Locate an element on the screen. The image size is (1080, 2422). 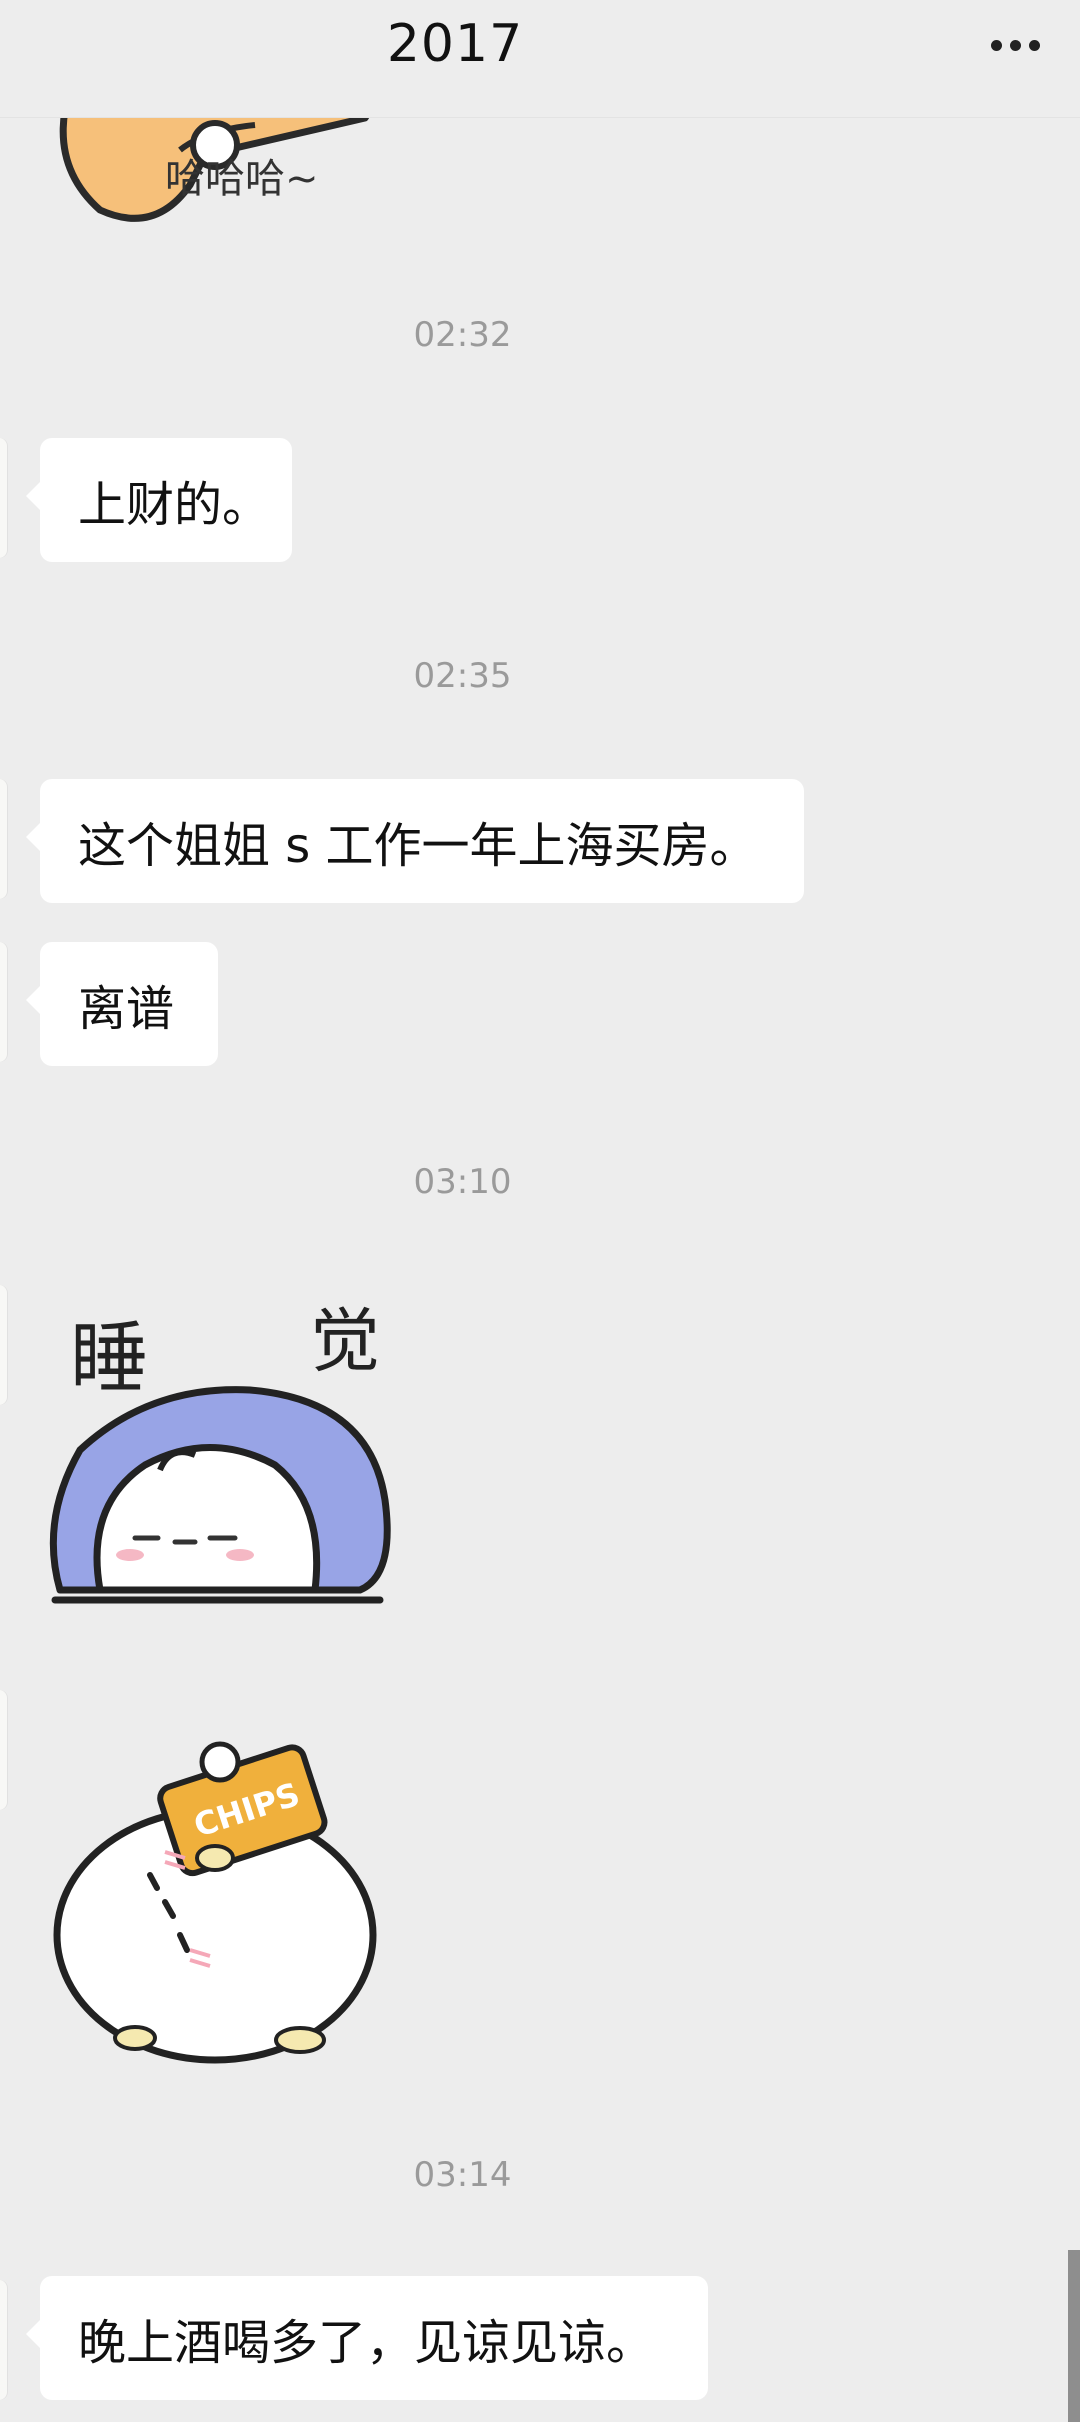
timestamp: 03:10 is located at coordinates (462, 1182).